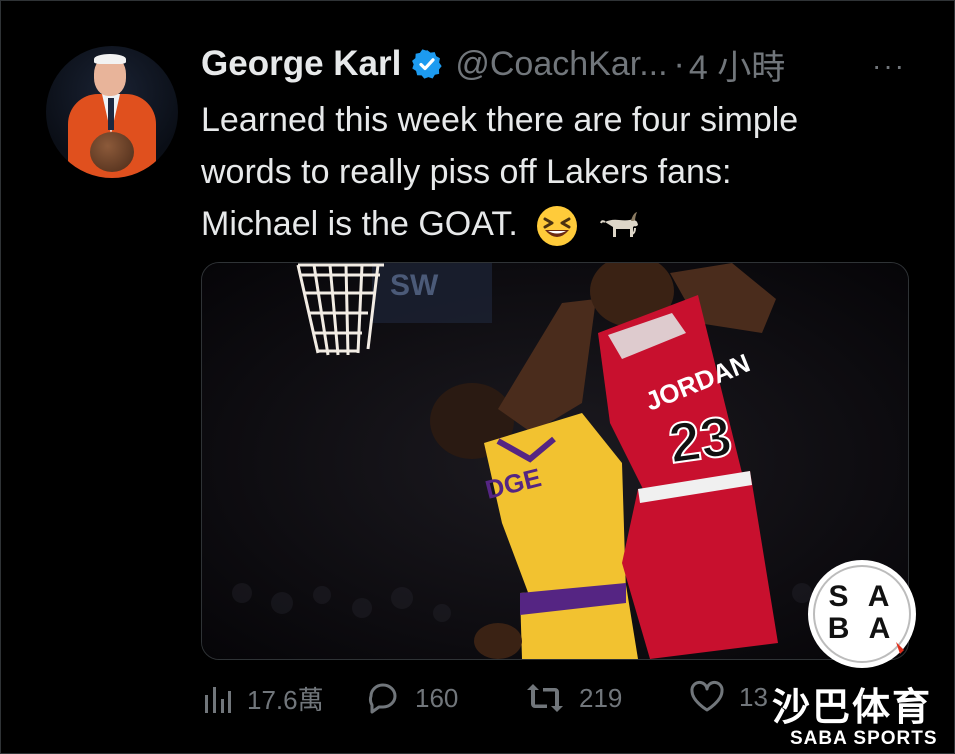  I want to click on tweet-header: George Karl @CoachKar... · 4 小時, so click(493, 64).